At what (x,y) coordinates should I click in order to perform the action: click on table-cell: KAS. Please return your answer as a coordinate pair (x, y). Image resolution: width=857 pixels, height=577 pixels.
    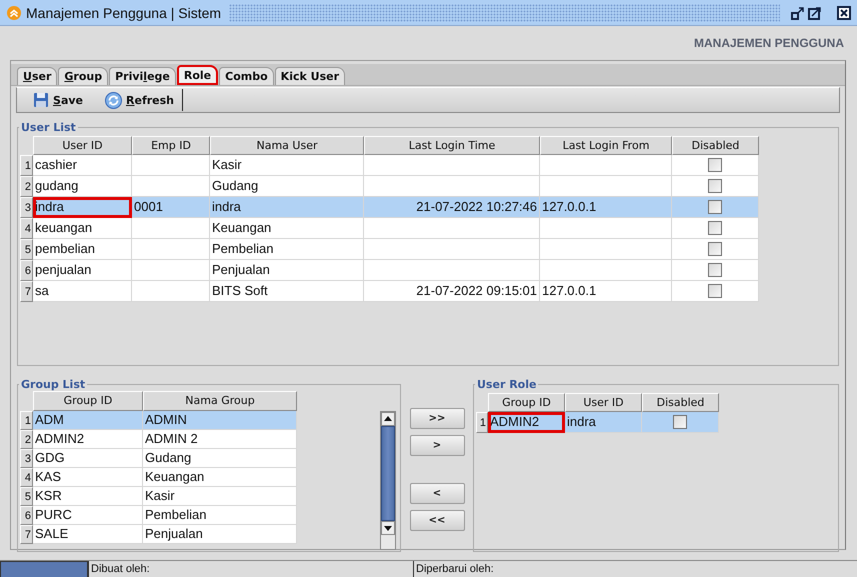
    Looking at the image, I should click on (88, 477).